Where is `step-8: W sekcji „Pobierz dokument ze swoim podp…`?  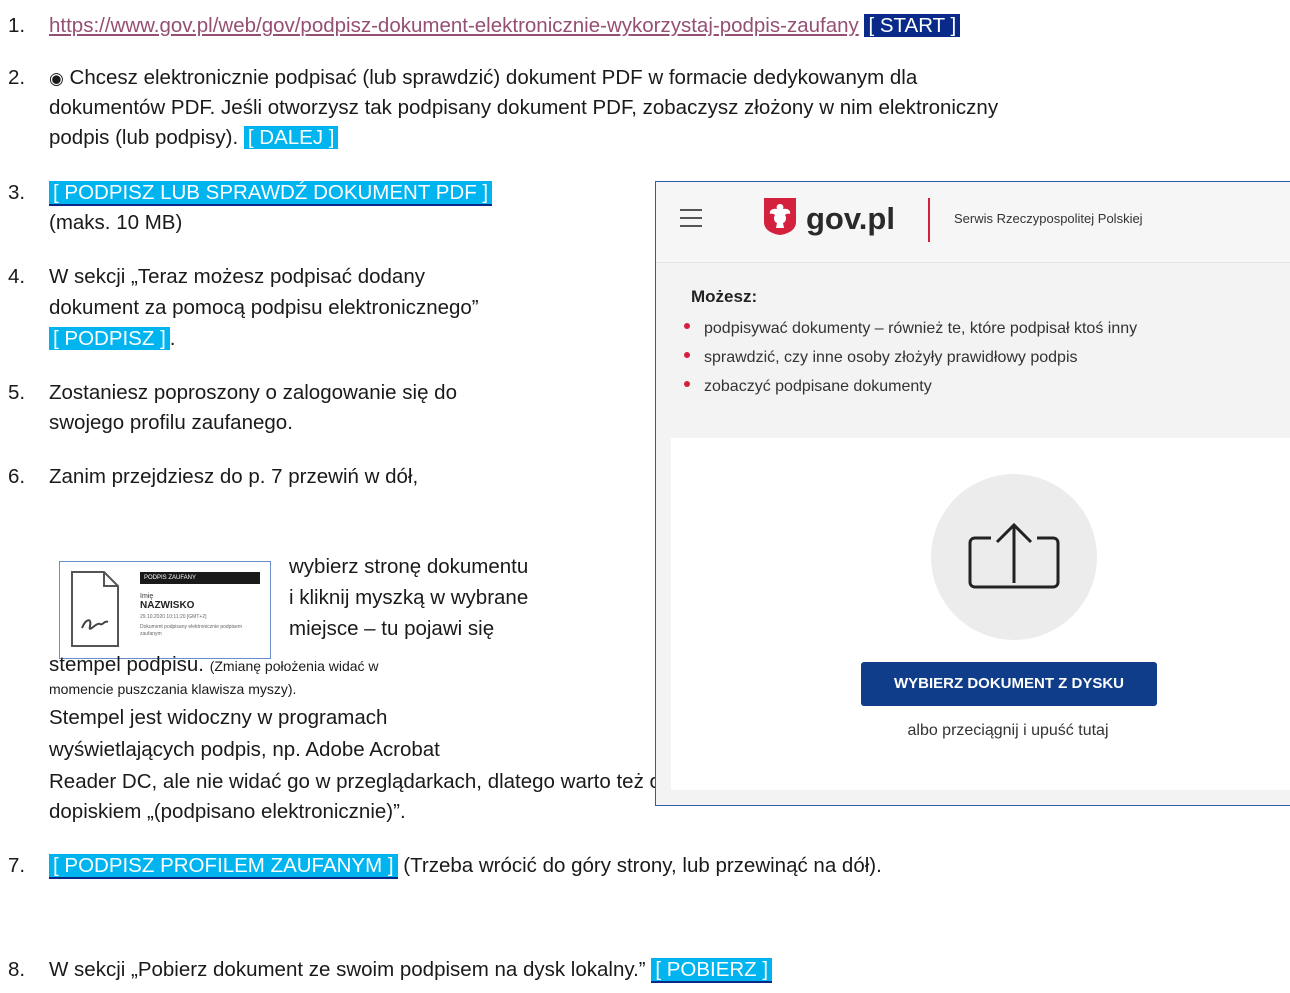 step-8: W sekcji „Pobierz dokument ze swoim podp… is located at coordinates (411, 970).